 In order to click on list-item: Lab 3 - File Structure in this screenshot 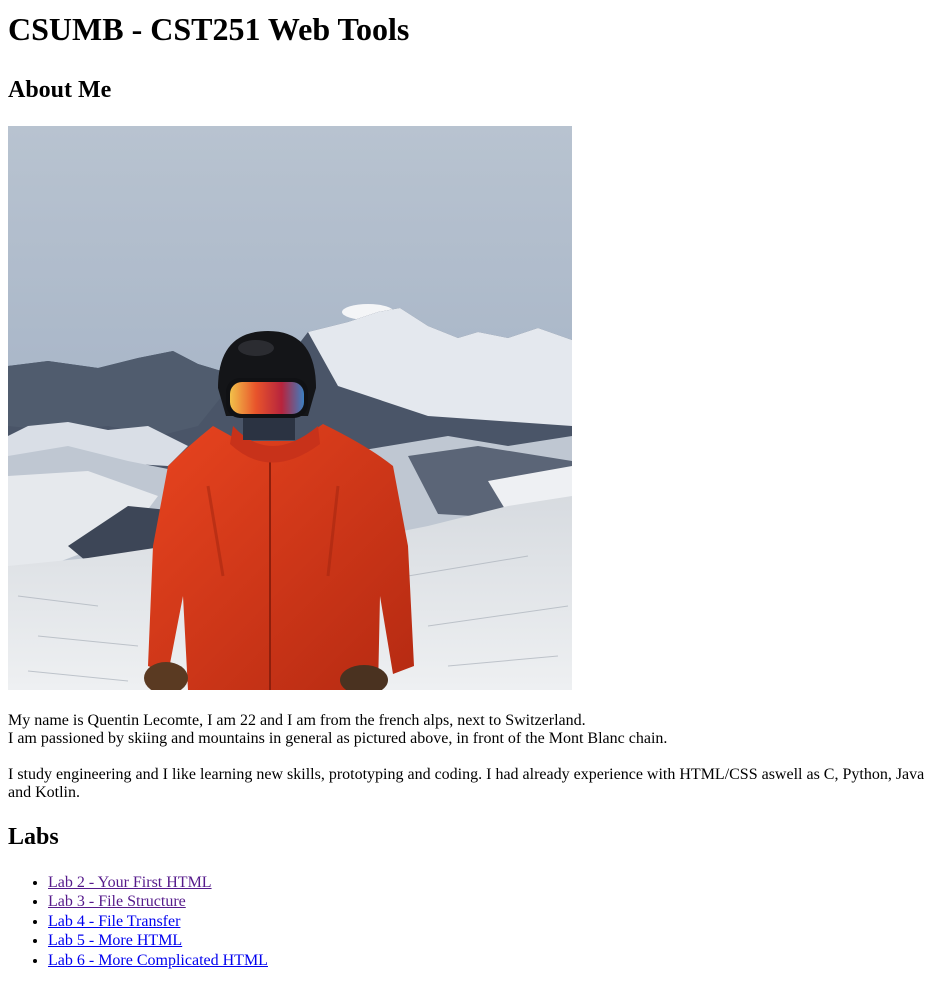, I will do `click(494, 901)`.